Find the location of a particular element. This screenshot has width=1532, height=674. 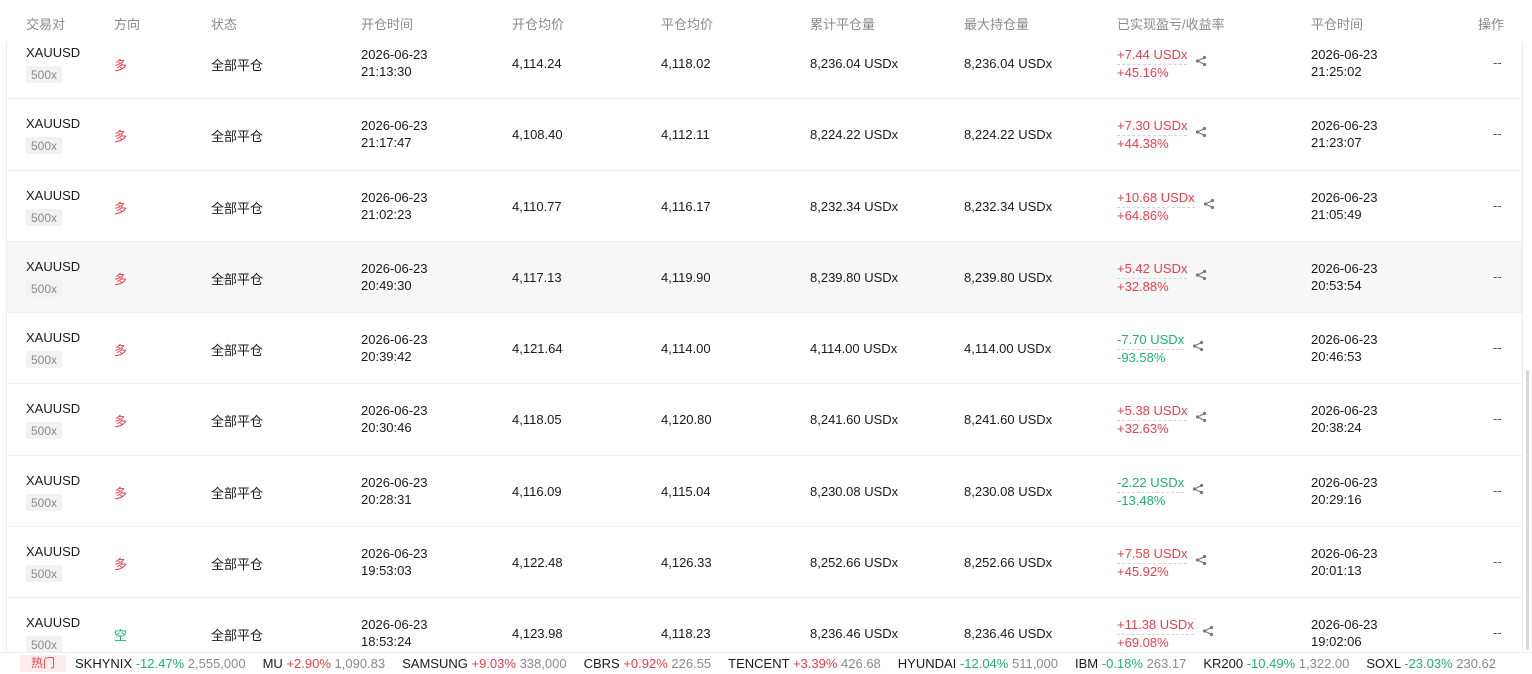

realized-pnl: +5.38 USDx +32.63% is located at coordinates (1152, 420).